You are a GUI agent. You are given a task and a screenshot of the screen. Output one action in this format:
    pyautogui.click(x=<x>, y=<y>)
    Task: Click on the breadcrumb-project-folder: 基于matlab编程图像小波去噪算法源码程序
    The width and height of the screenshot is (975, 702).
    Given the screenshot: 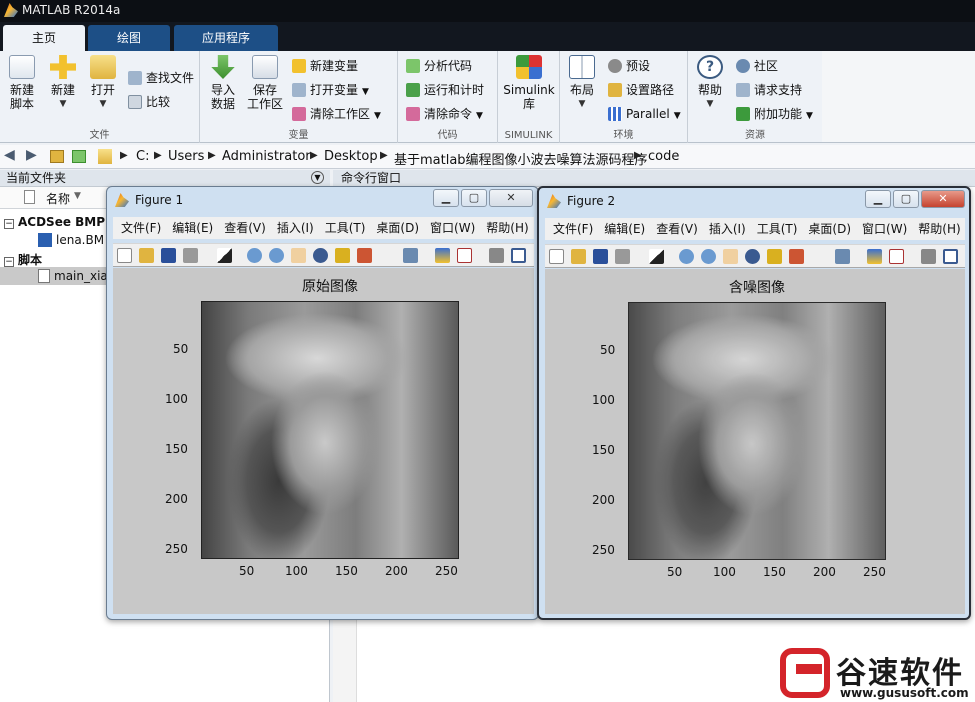 What is the action you would take?
    pyautogui.click(x=521, y=158)
    